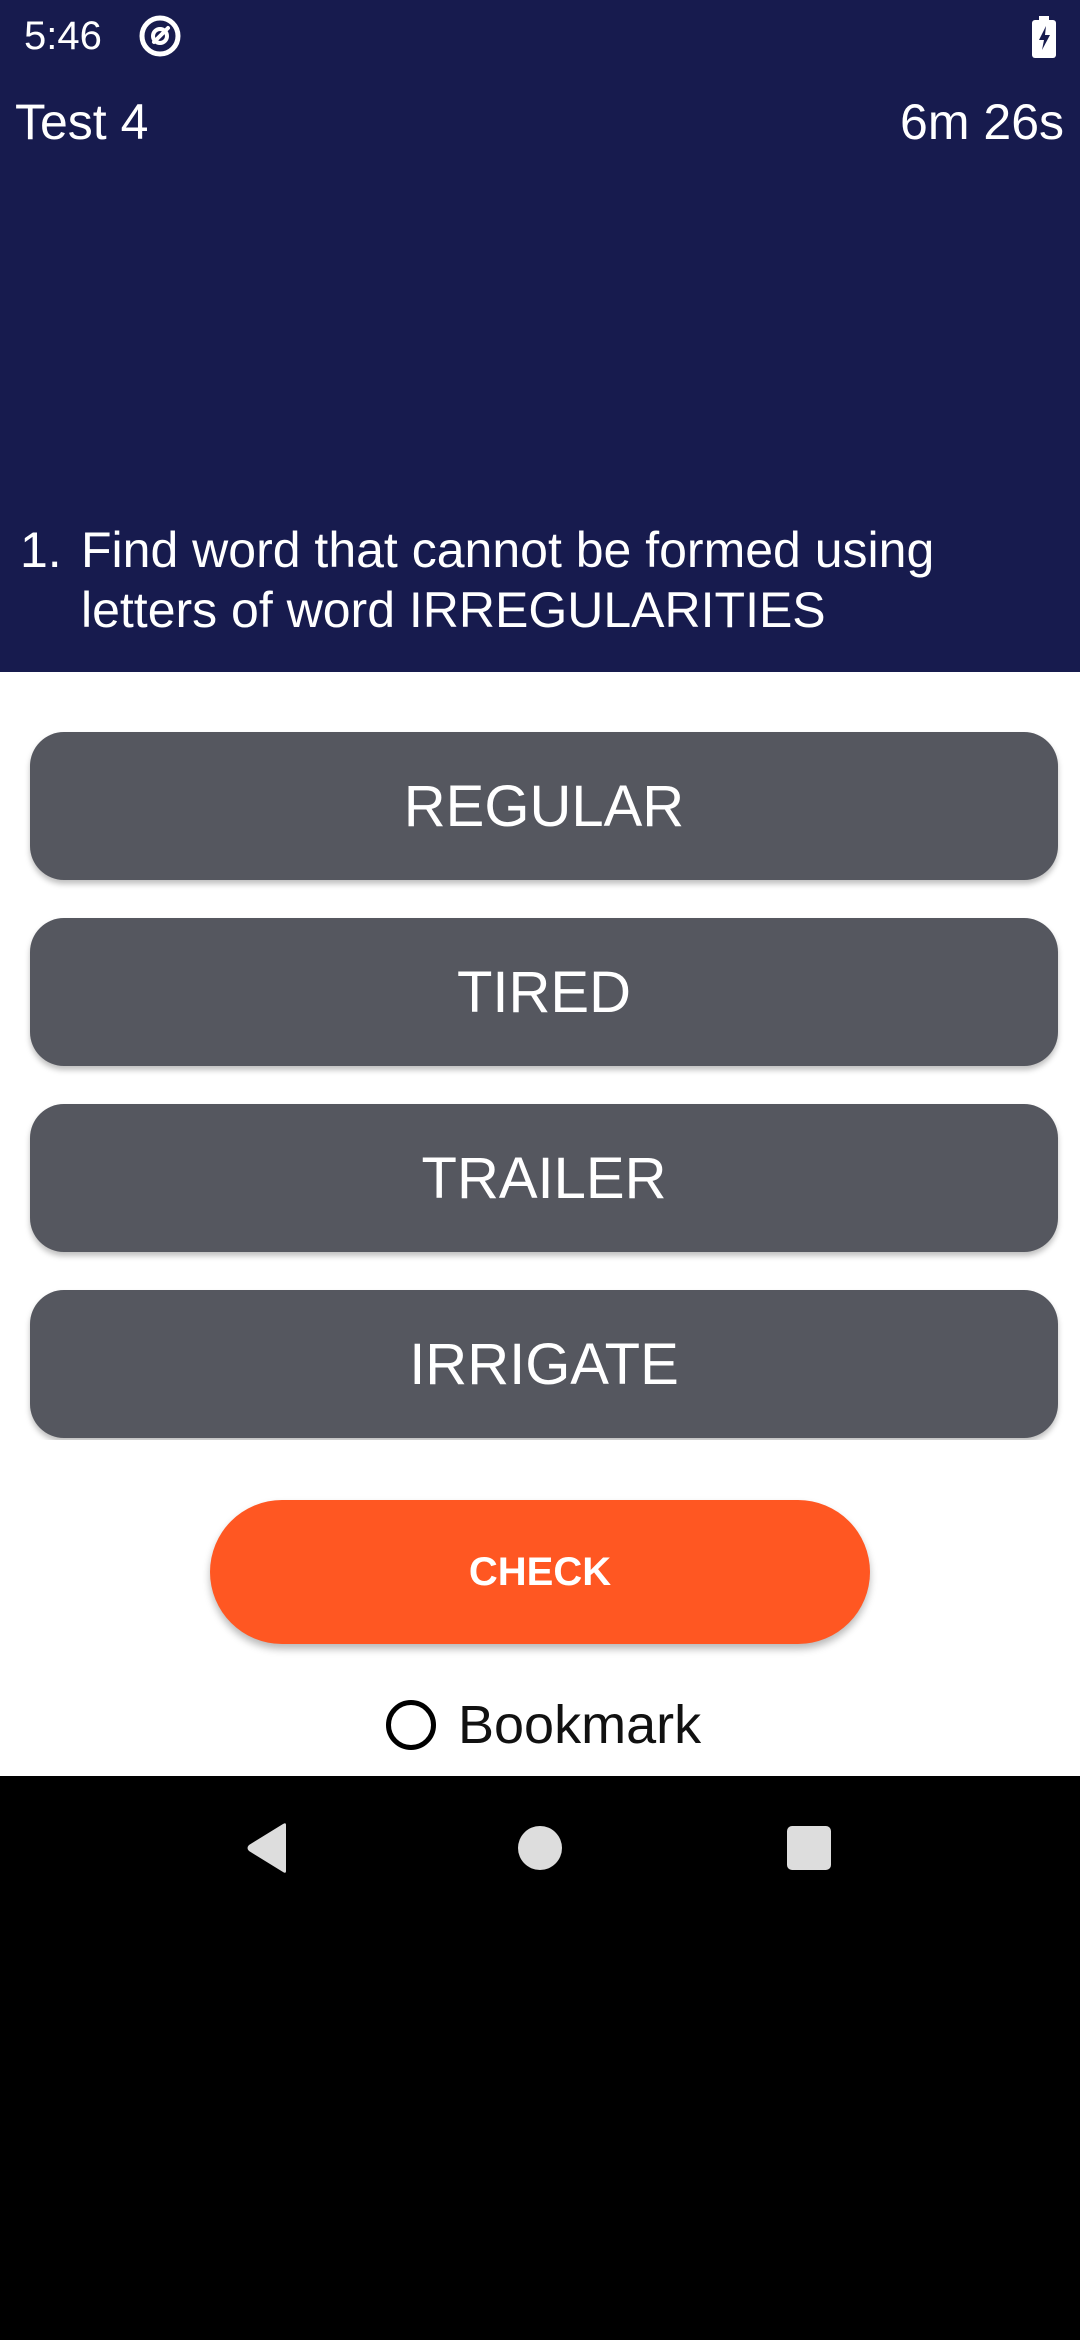 This screenshot has width=1080, height=2340. What do you see at coordinates (809, 1848) in the screenshot?
I see `recents-square-icon` at bounding box center [809, 1848].